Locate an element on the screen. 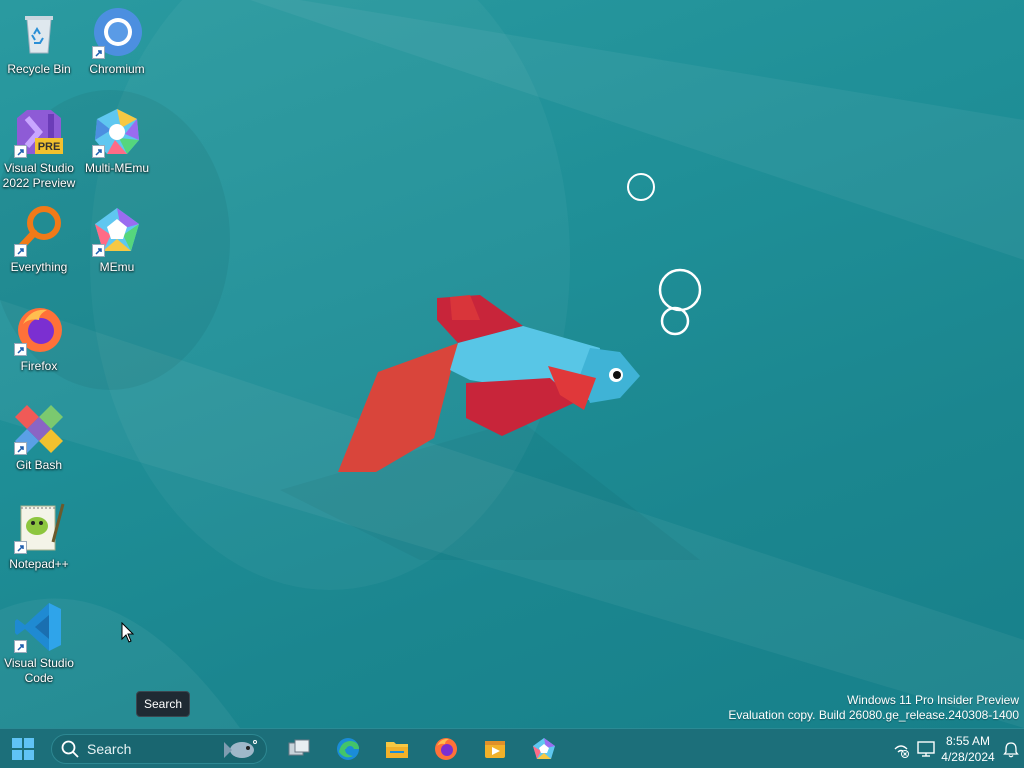 This screenshot has height=768, width=1024. media-player-icon is located at coordinates (495, 749).